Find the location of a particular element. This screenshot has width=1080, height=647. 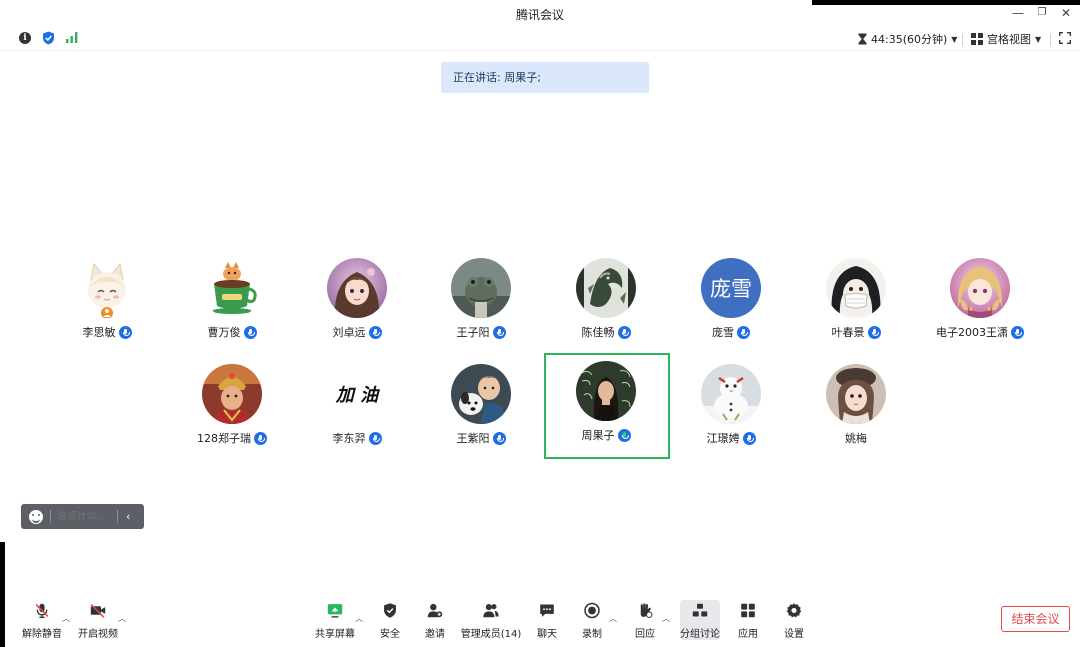

video-options-chevron-icon: ︿ is located at coordinates (122, 618).